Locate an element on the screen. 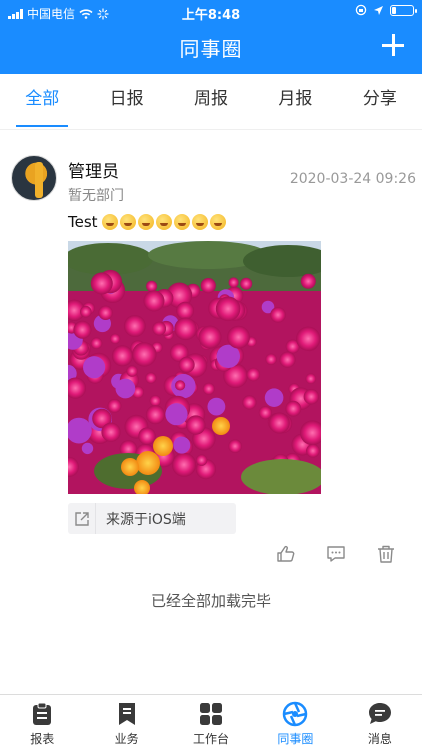  tabbar-item-reports: 报表 is located at coordinates (42, 722).